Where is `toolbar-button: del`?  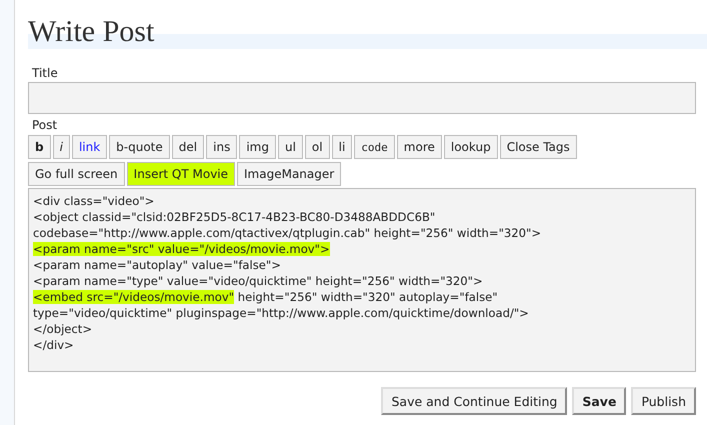 toolbar-button: del is located at coordinates (188, 147).